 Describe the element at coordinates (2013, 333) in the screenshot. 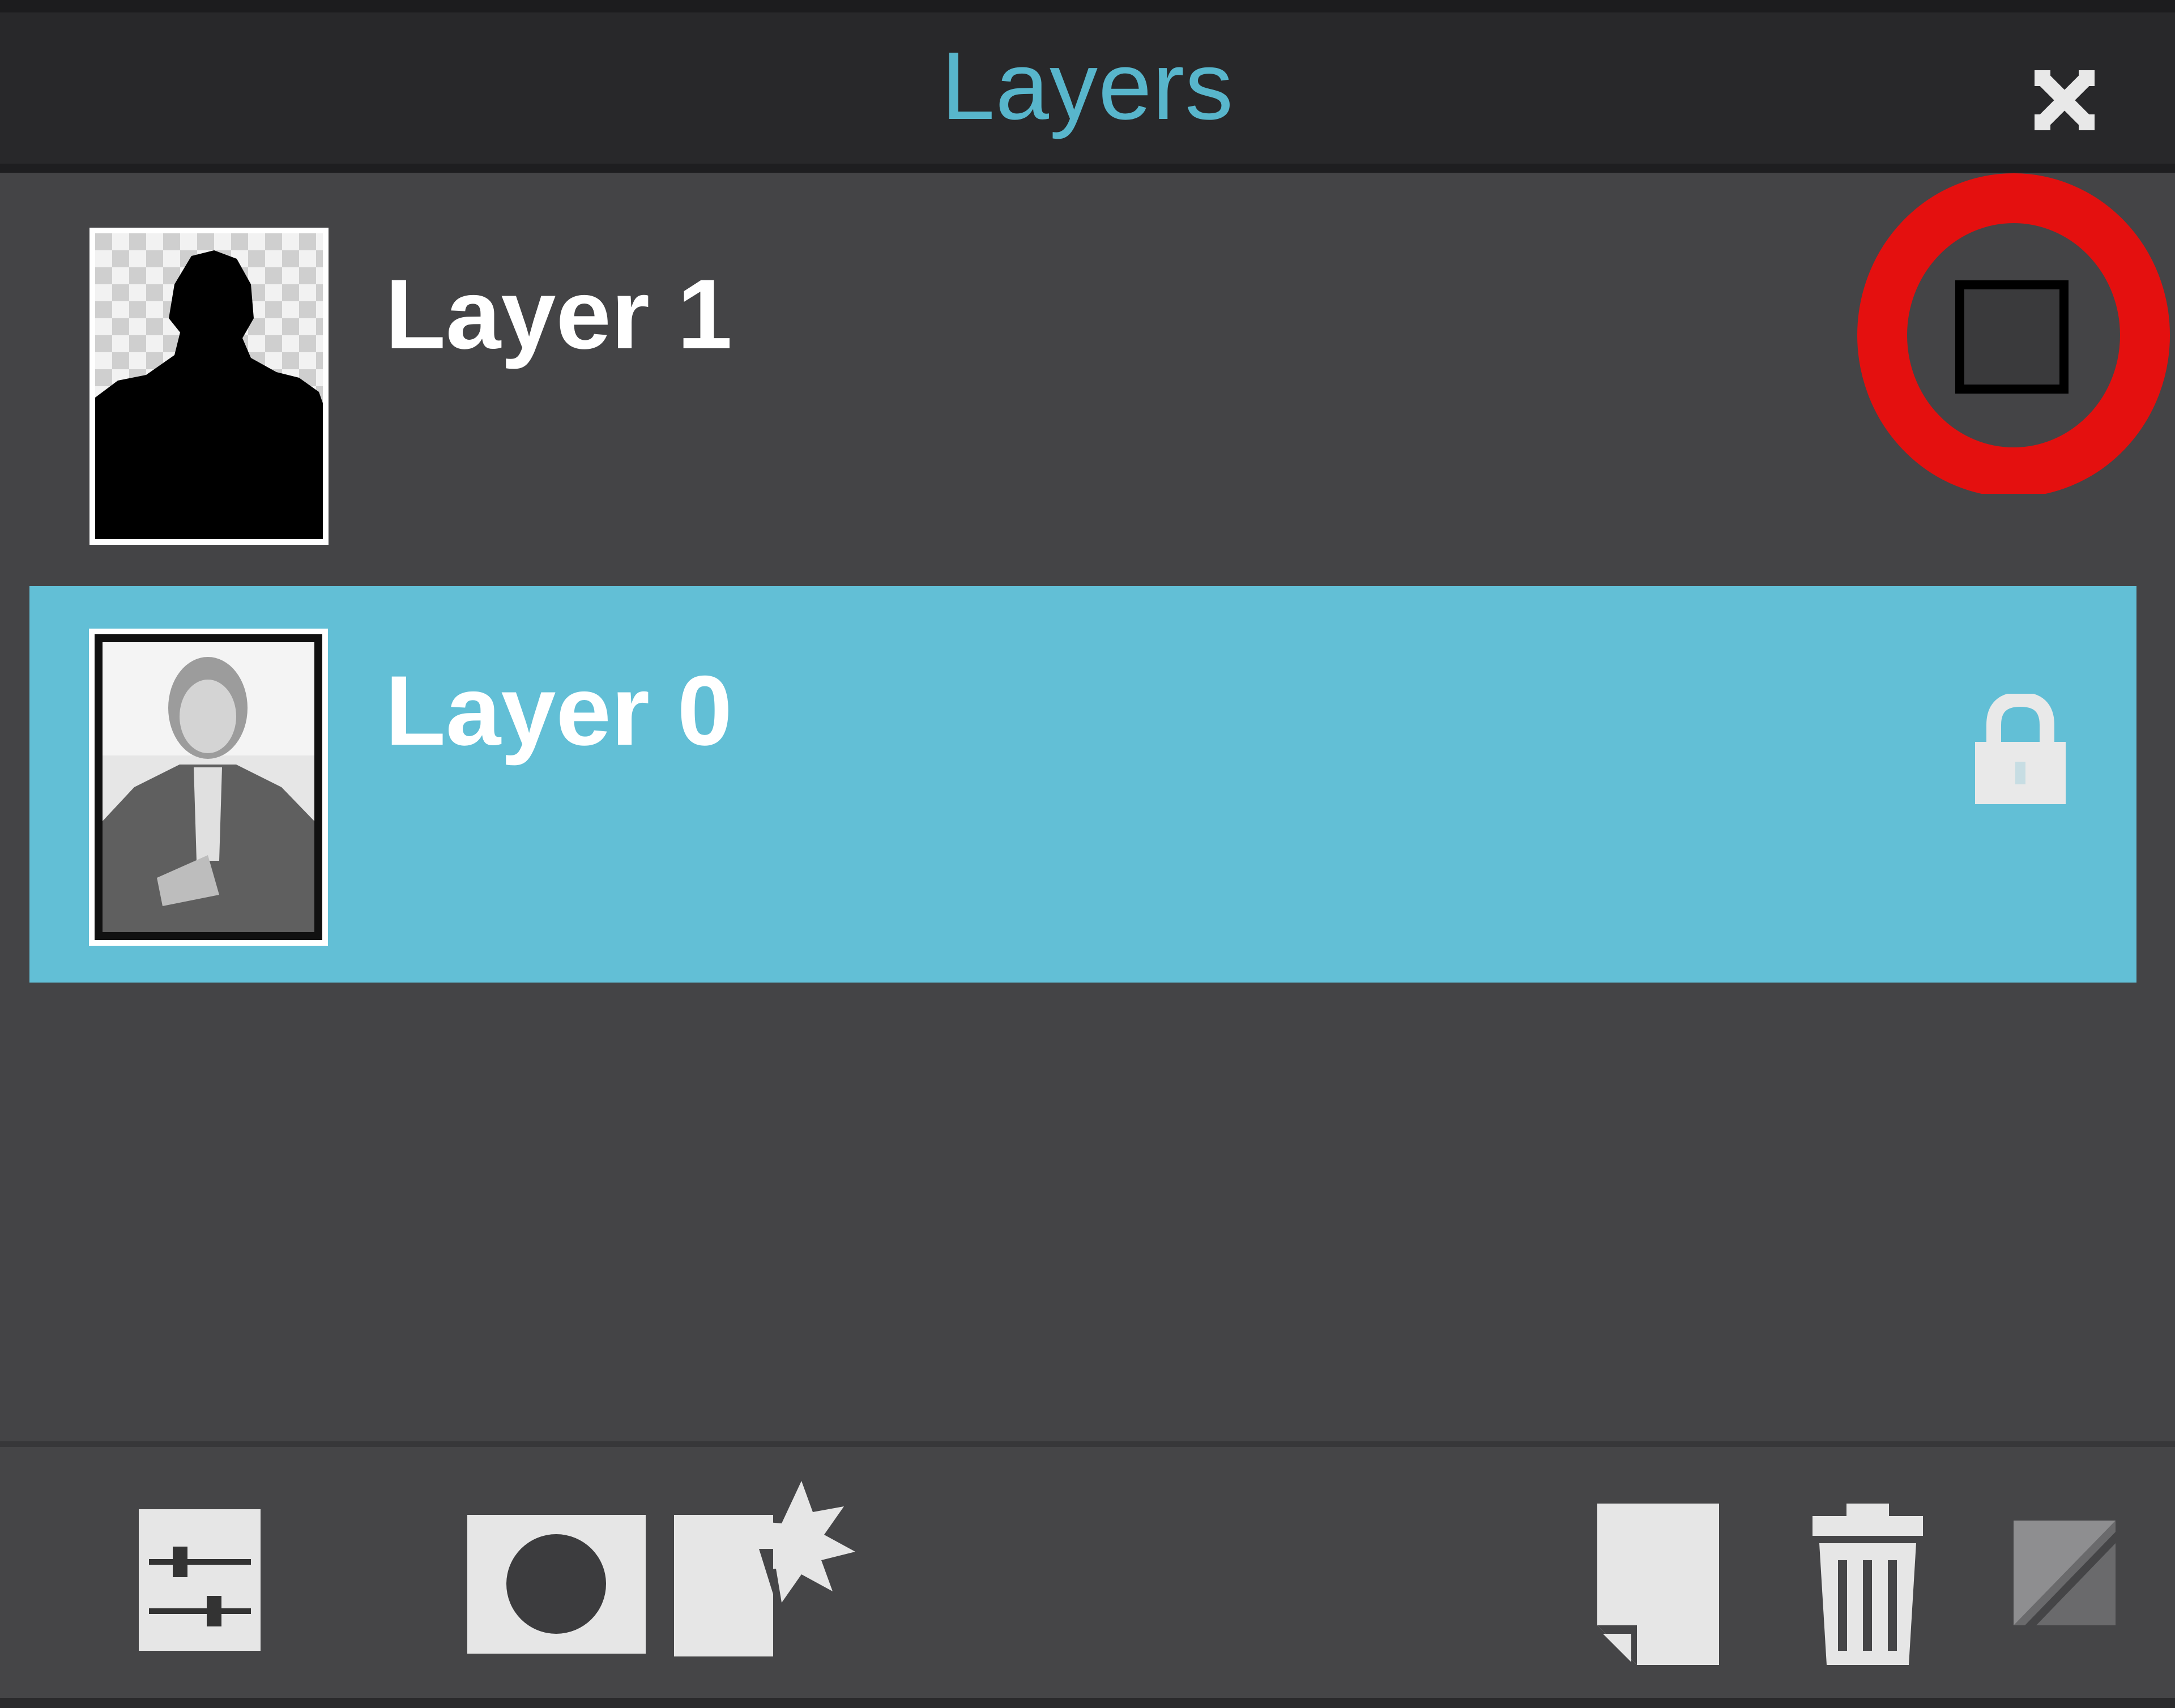

I see `annotation-circle` at that location.